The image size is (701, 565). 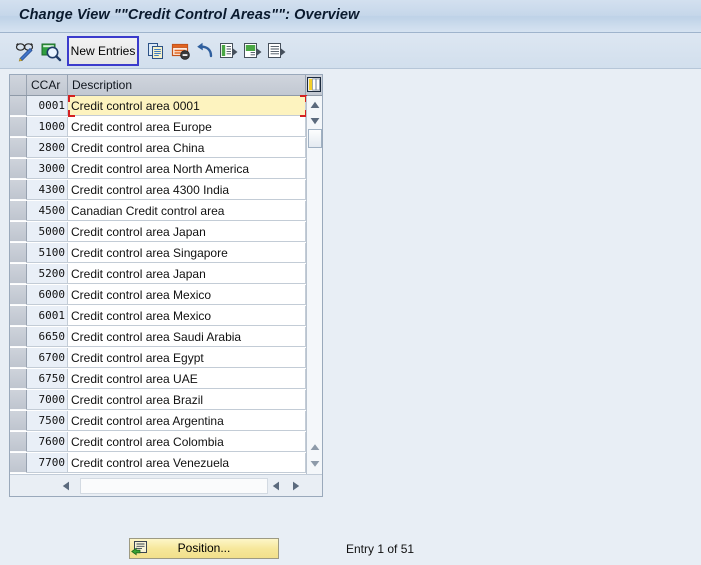 What do you see at coordinates (187, 169) in the screenshot?
I see `cell-description: Credit control area North America` at bounding box center [187, 169].